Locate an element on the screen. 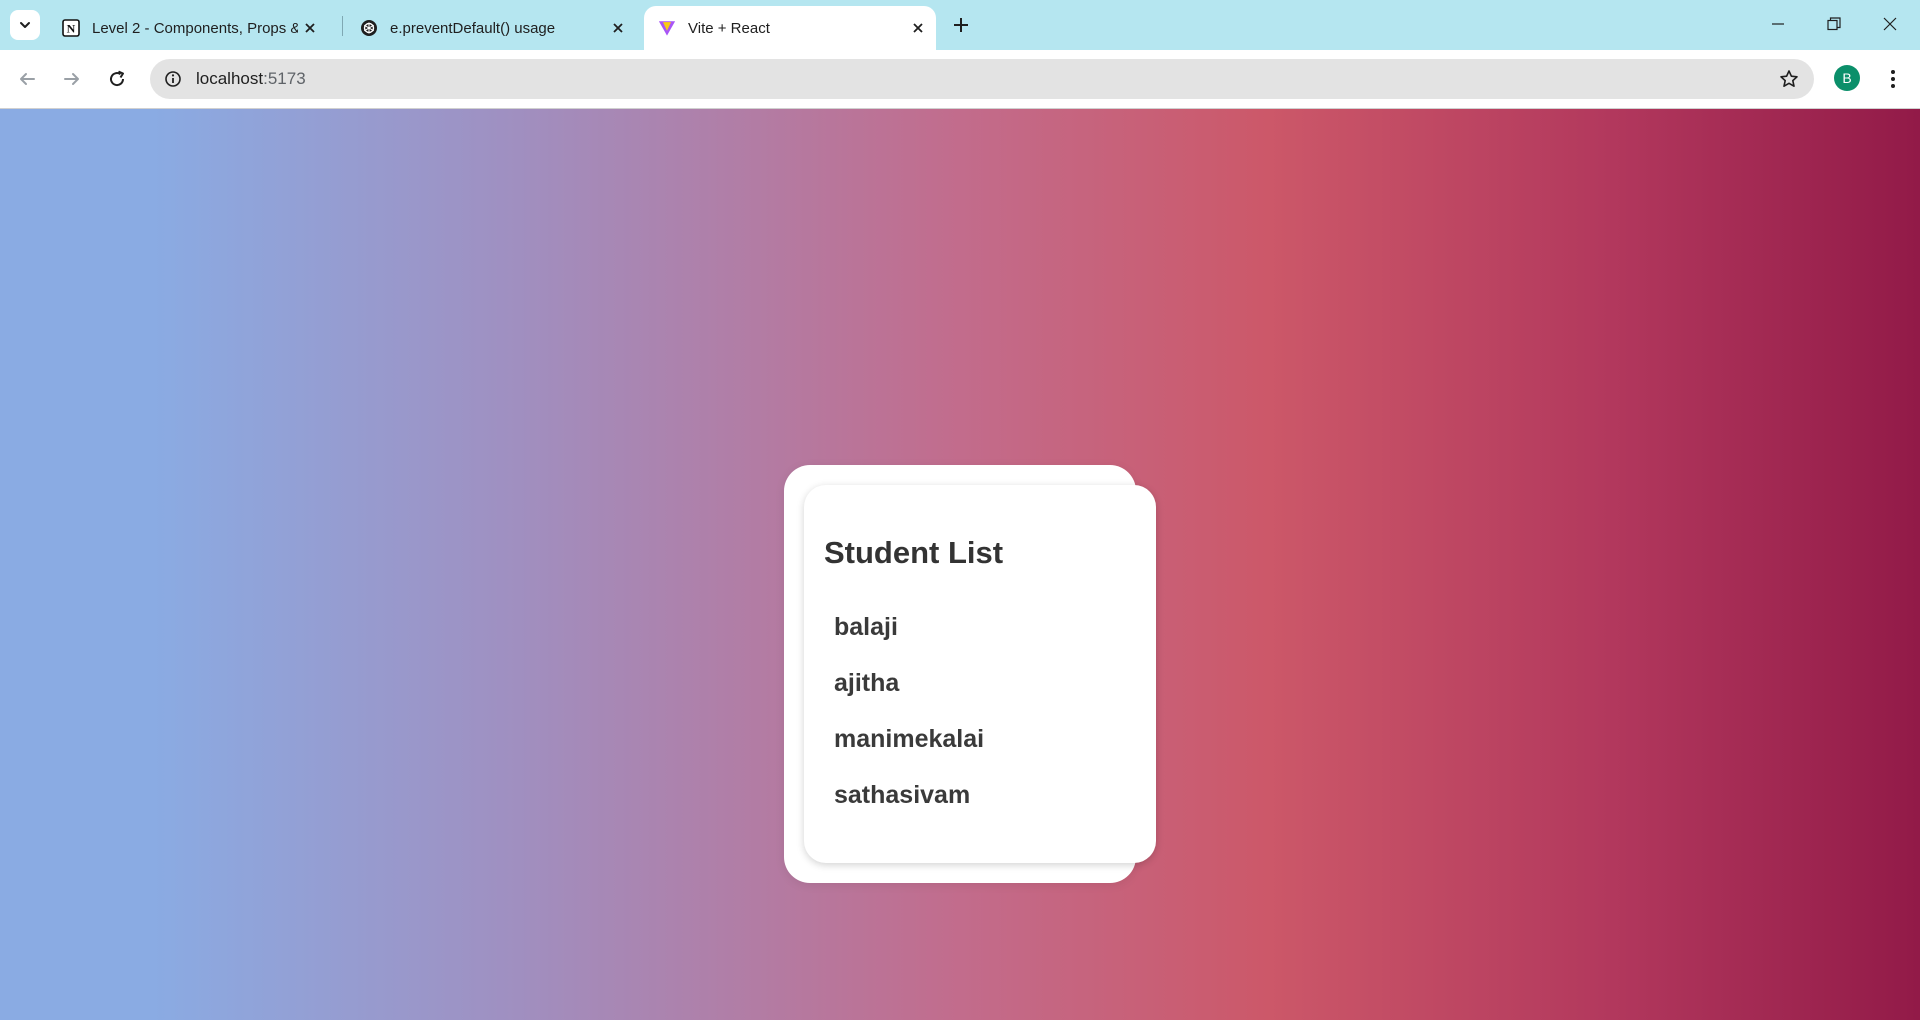  address-bar: localhost:5173 is located at coordinates (982, 79).